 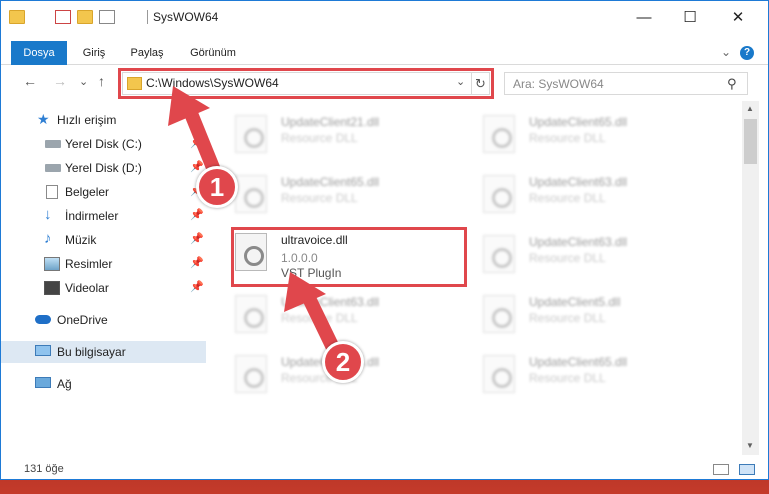 What do you see at coordinates (384, 53) in the screenshot?
I see `ribbon: Dosya Giriş Paylaş Görünüm ⌄ ?` at bounding box center [384, 53].